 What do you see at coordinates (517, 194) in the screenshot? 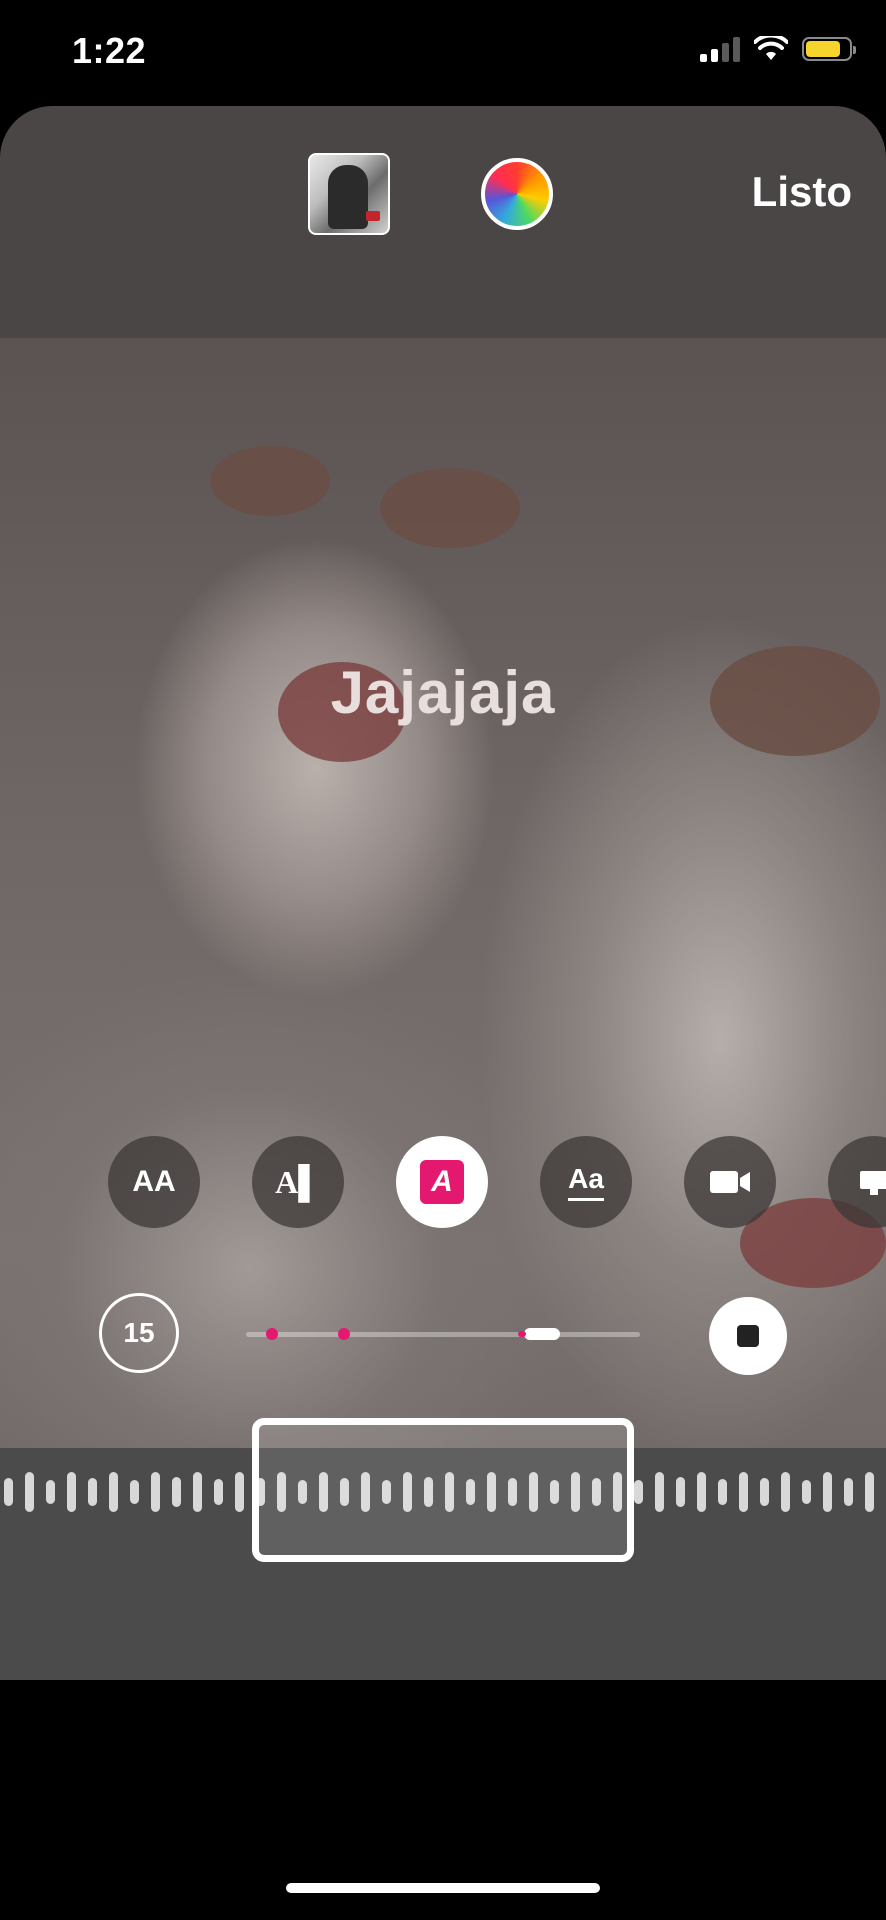
I see `color-wheel-icon` at bounding box center [517, 194].